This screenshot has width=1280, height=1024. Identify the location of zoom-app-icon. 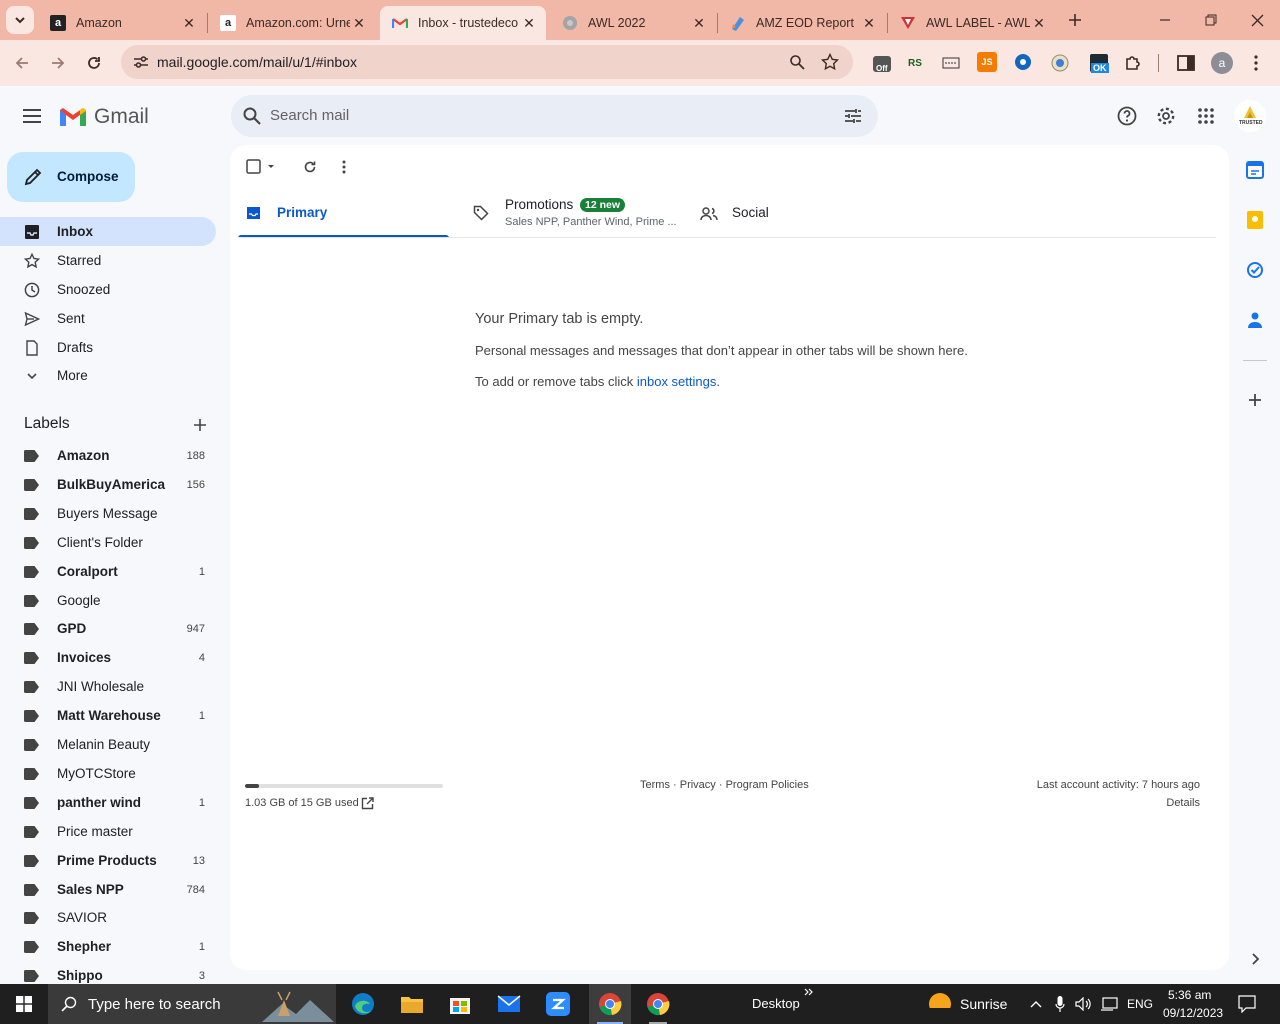
(558, 1004).